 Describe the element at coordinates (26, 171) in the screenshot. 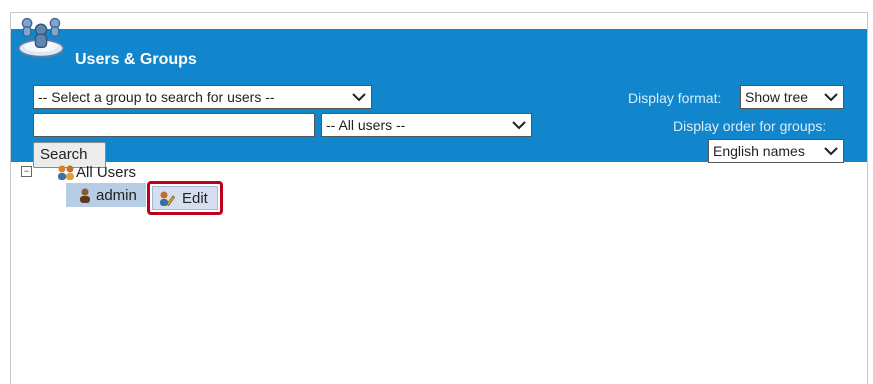

I see `tree-collapse-toggle: −` at that location.